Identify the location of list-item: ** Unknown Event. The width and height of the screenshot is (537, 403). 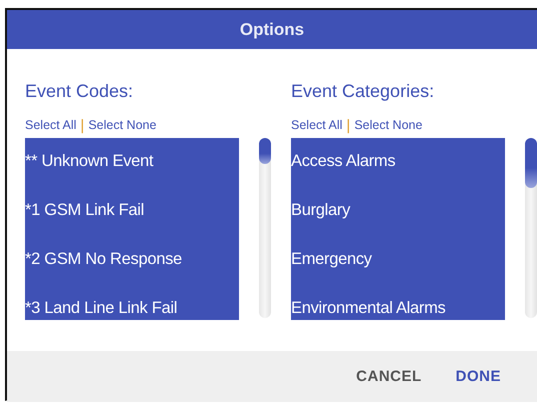
(132, 162).